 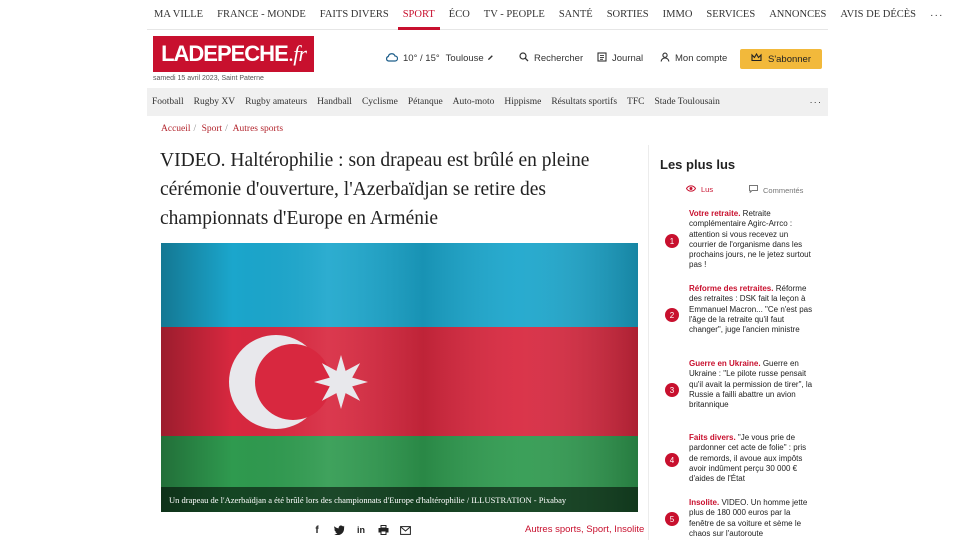 I want to click on journal-button: Journal, so click(x=620, y=58).